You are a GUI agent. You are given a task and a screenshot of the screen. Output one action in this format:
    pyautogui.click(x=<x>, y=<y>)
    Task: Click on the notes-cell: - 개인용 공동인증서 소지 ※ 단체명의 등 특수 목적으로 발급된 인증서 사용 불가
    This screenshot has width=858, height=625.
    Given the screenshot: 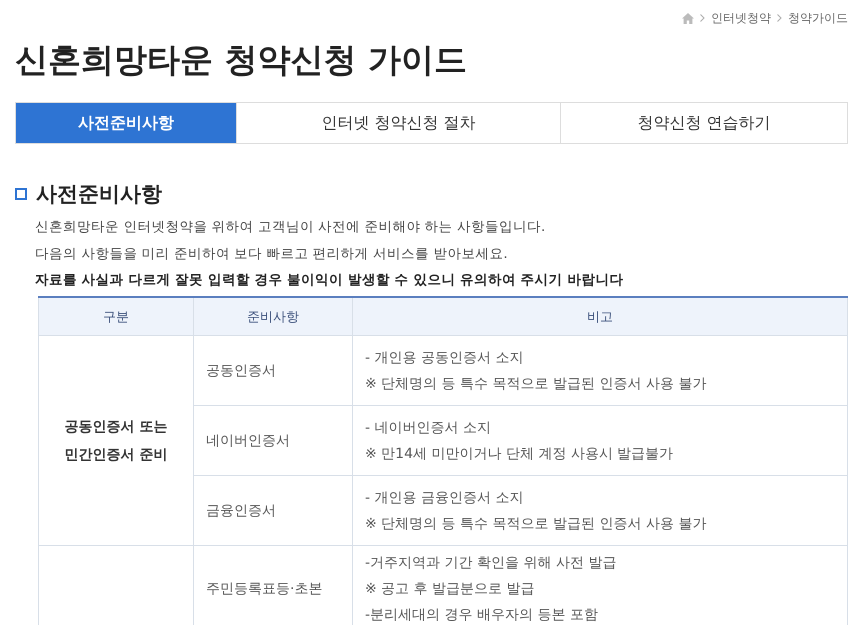 What is the action you would take?
    pyautogui.click(x=600, y=371)
    